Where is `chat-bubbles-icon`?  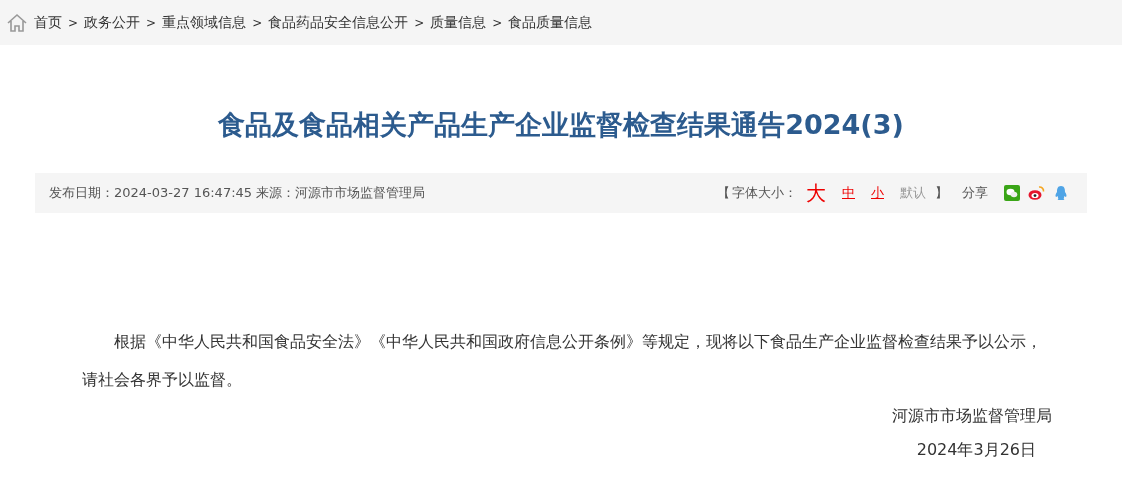 chat-bubbles-icon is located at coordinates (1012, 193).